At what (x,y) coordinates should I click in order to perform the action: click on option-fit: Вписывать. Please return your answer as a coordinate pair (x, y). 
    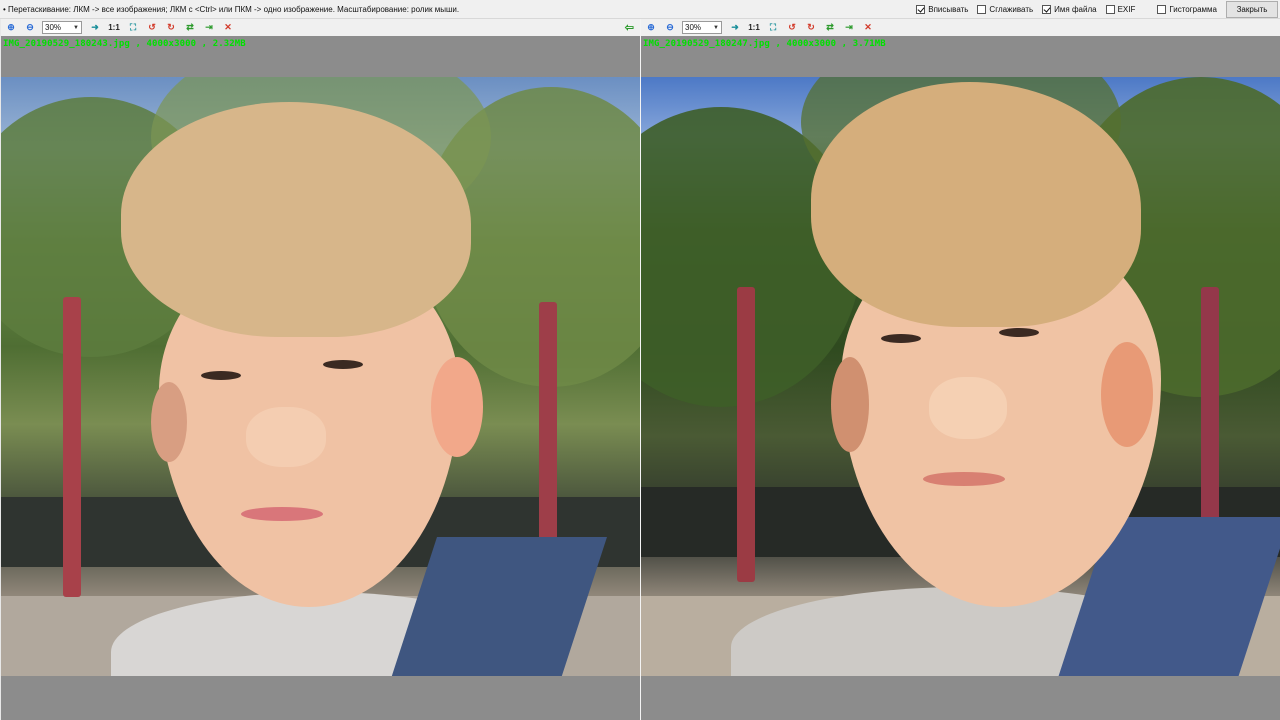
    Looking at the image, I should click on (942, 9).